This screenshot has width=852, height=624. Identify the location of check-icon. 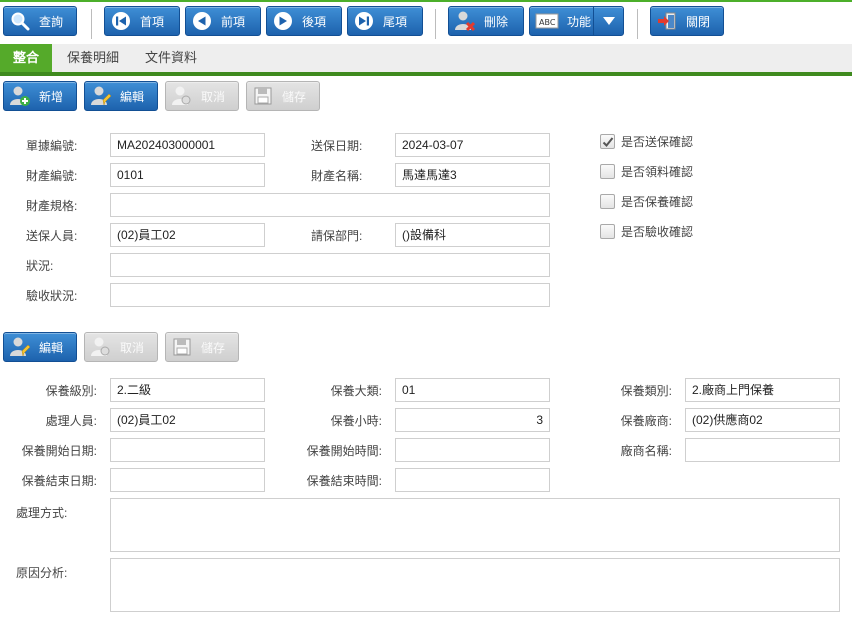
(607, 141).